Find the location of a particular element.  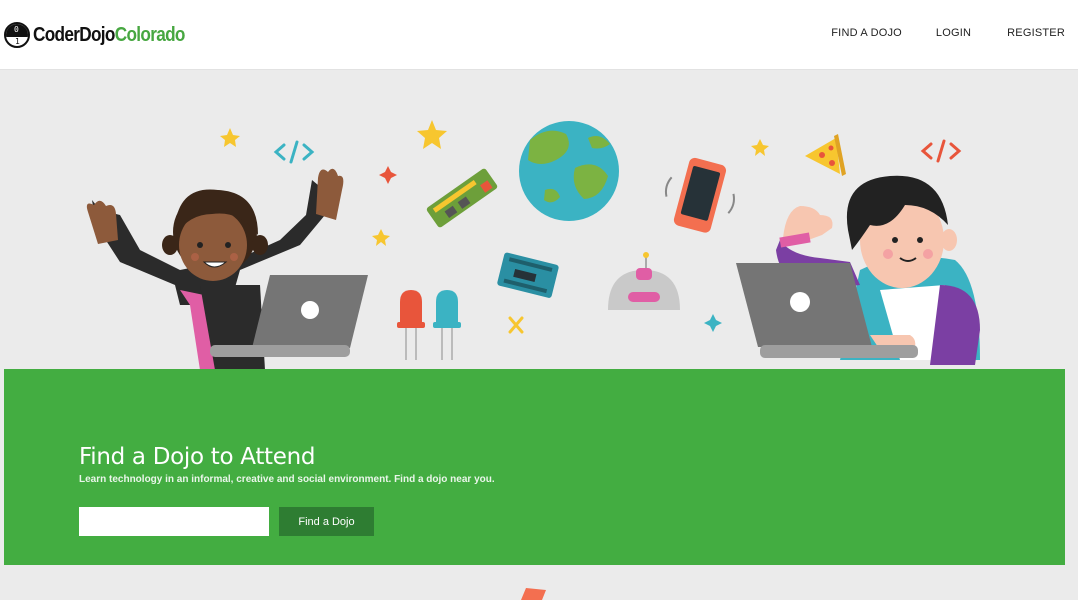

robot-icon is located at coordinates (644, 281).